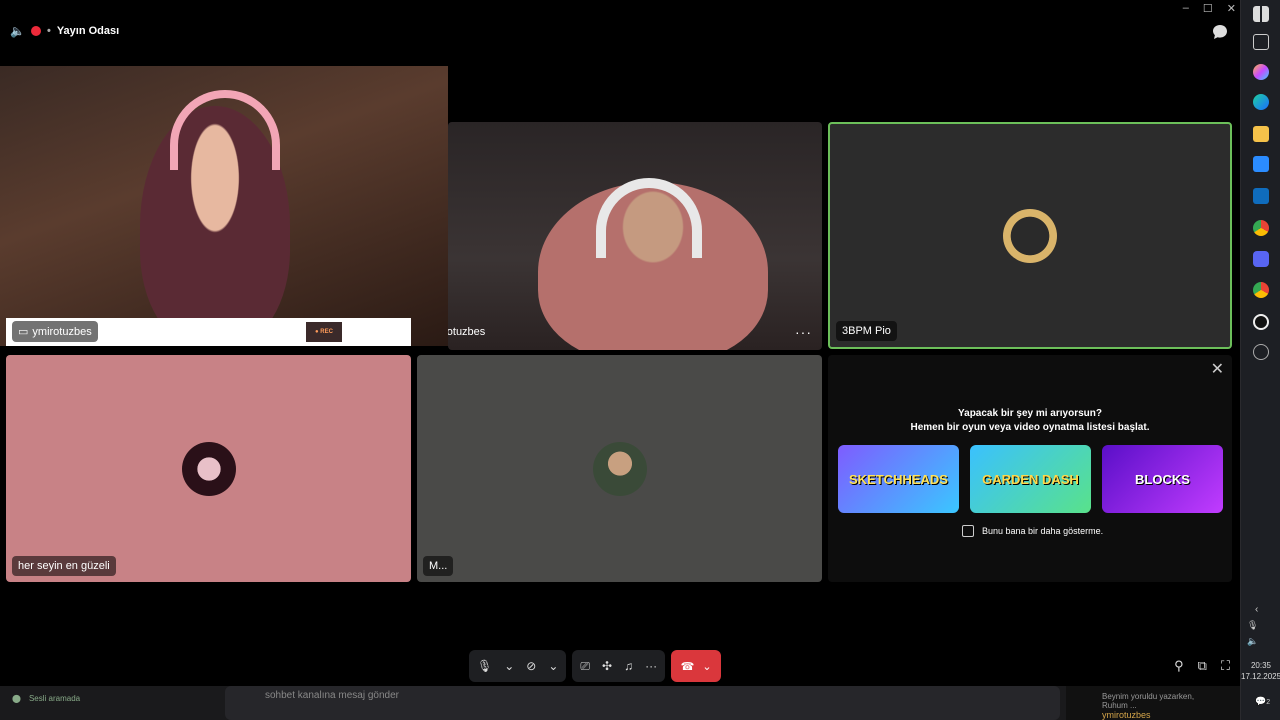 This screenshot has height=720, width=1280. Describe the element at coordinates (651, 666) in the screenshot. I see `more-icon: ···` at that location.